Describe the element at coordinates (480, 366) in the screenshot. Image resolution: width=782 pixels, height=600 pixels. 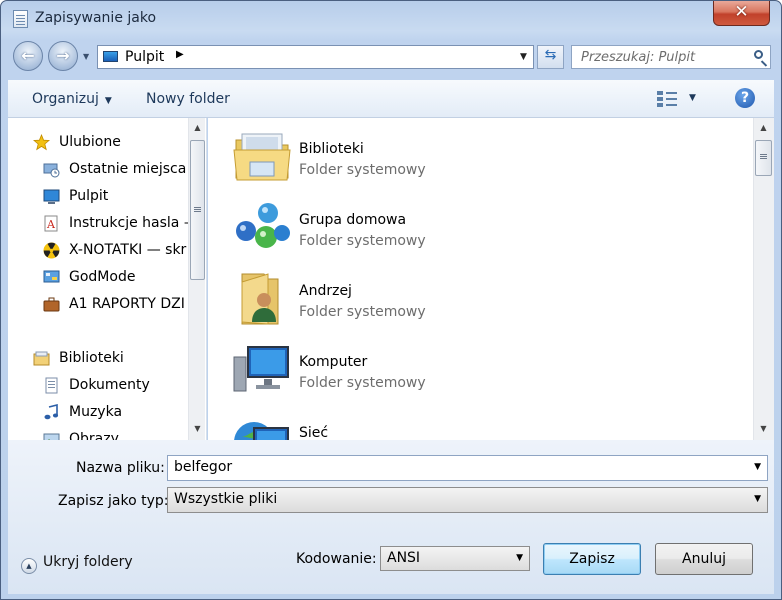
I see `file-list-item: Komputer Folder systemowy` at that location.